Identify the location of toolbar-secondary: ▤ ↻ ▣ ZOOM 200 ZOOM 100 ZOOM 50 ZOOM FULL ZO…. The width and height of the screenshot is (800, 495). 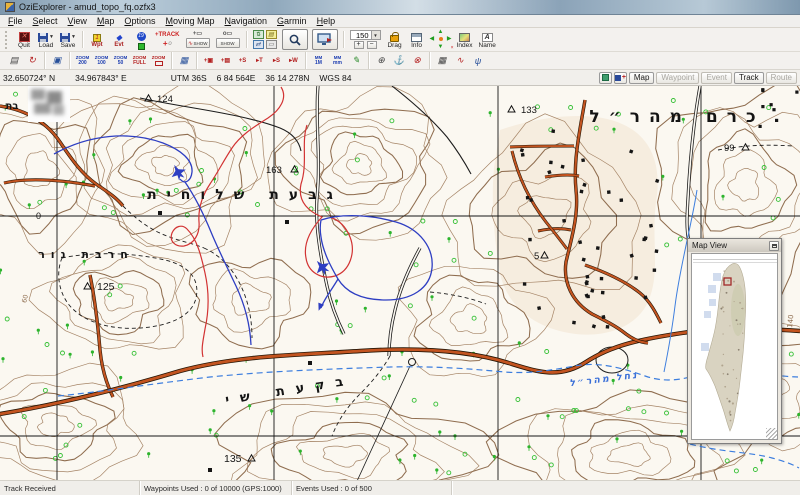
(400, 61).